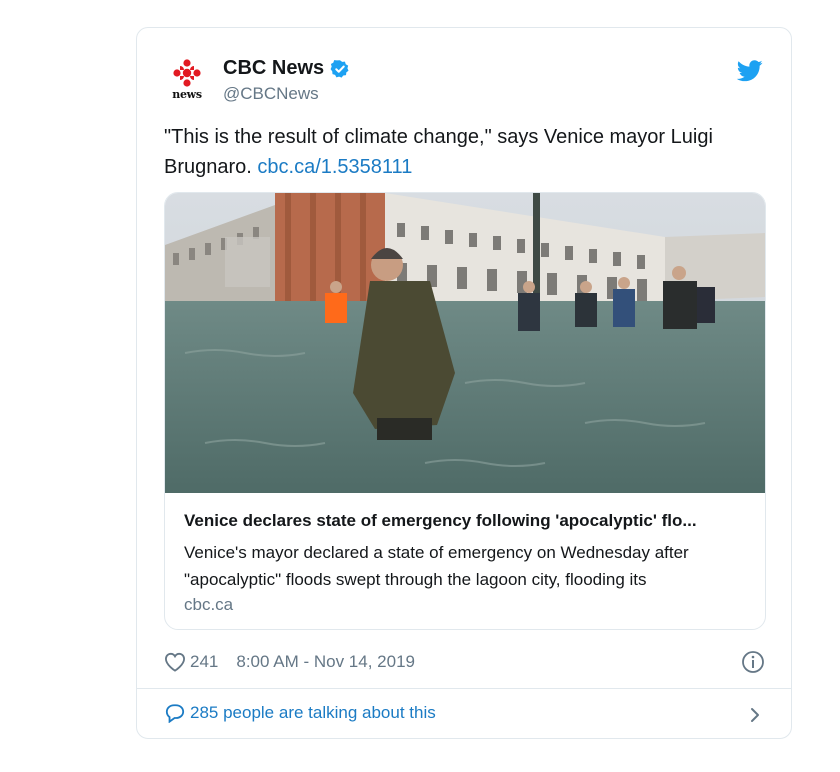 This screenshot has width=840, height=772. Describe the element at coordinates (464, 79) in the screenshot. I see `tweet-header: news CBC News @CBCNews` at that location.